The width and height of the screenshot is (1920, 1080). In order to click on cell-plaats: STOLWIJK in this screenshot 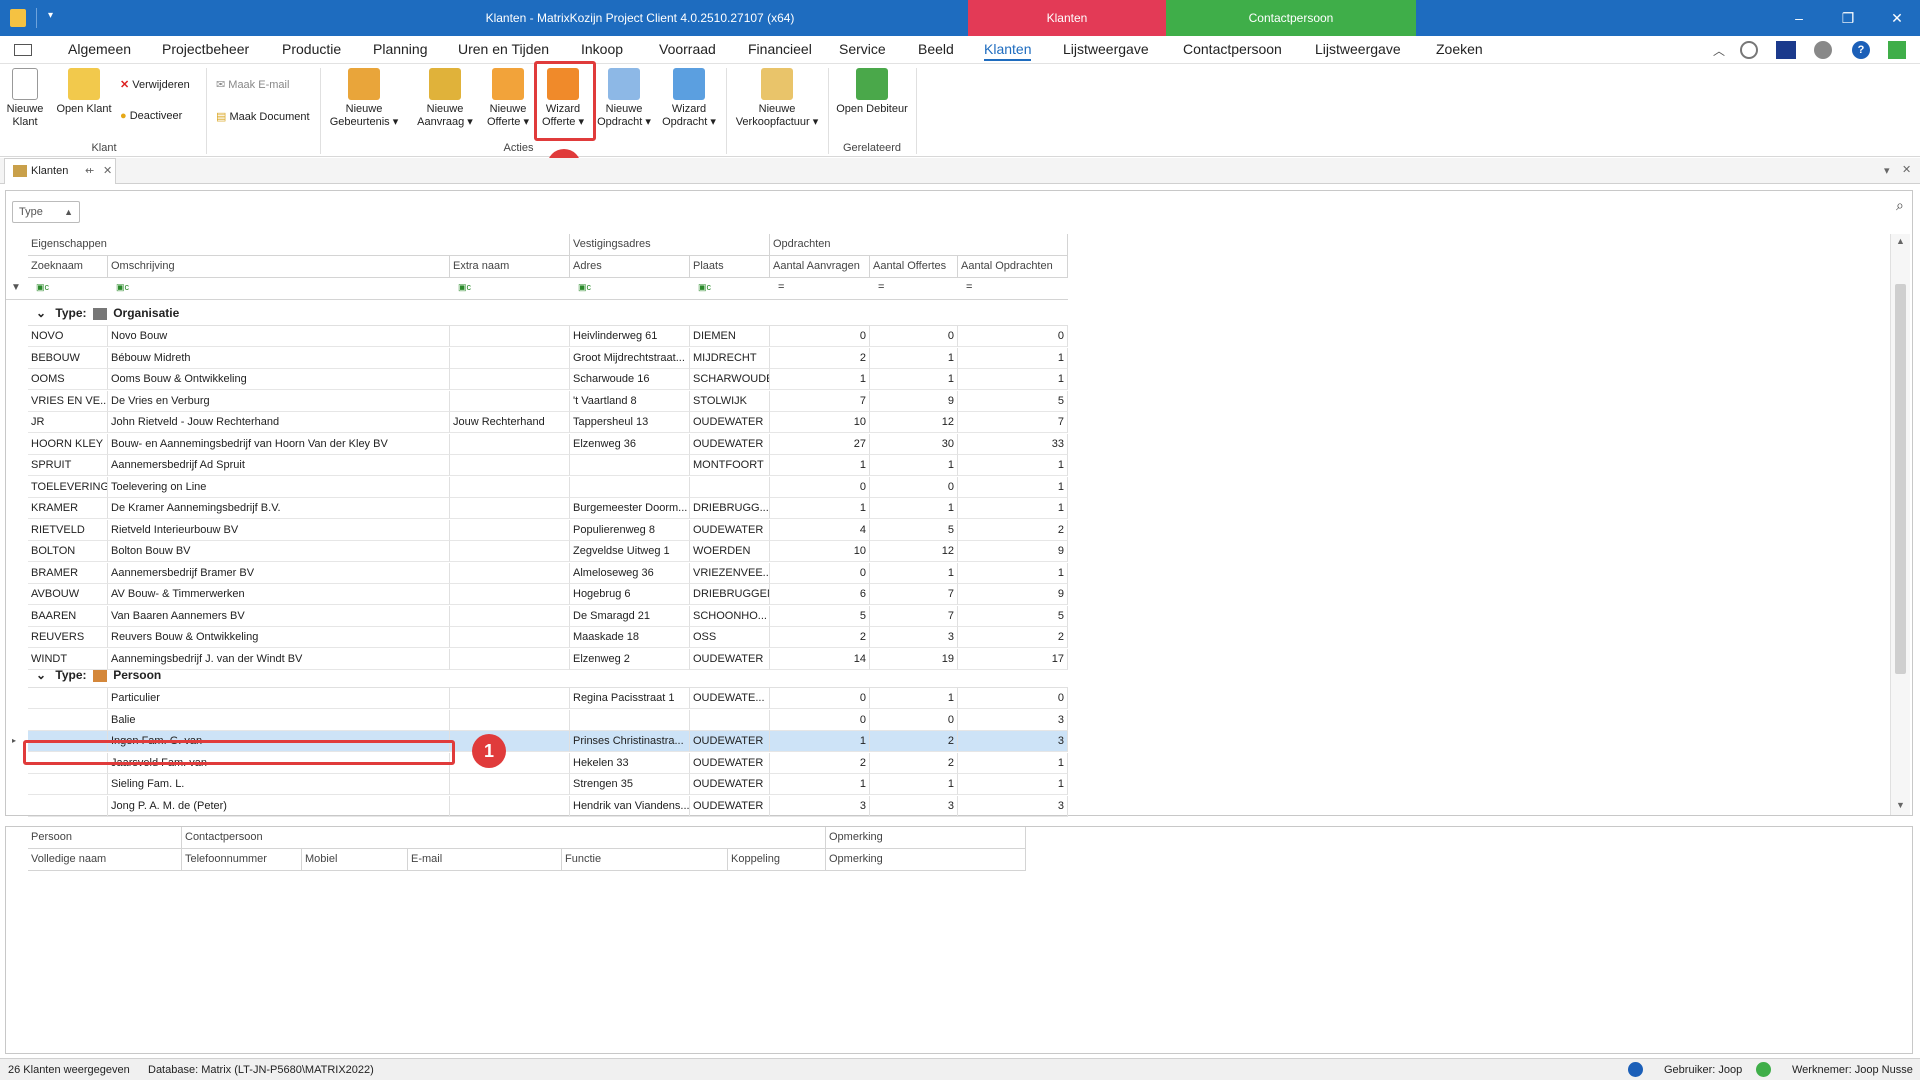, I will do `click(730, 401)`.